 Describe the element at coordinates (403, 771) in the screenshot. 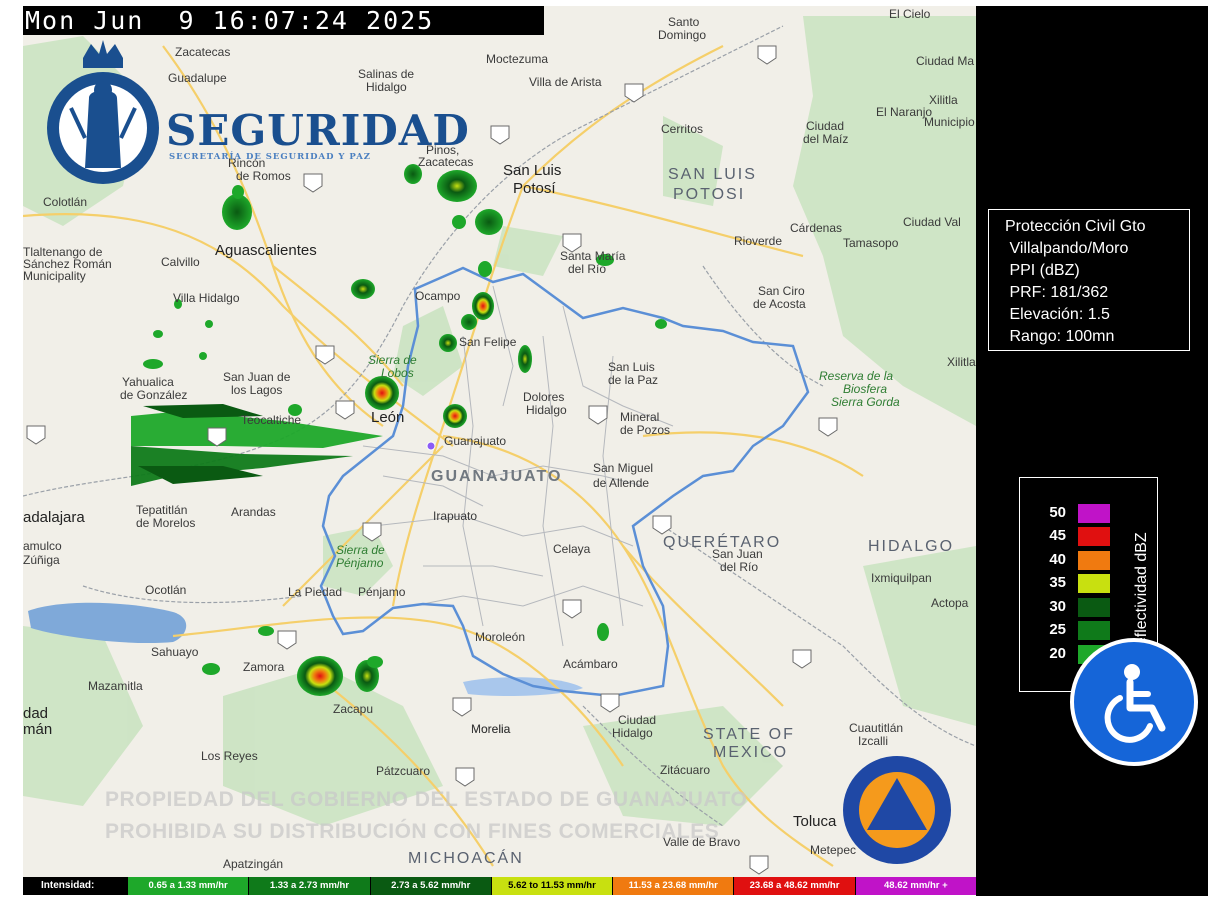

I see `place-label: Pátzcuaro` at that location.